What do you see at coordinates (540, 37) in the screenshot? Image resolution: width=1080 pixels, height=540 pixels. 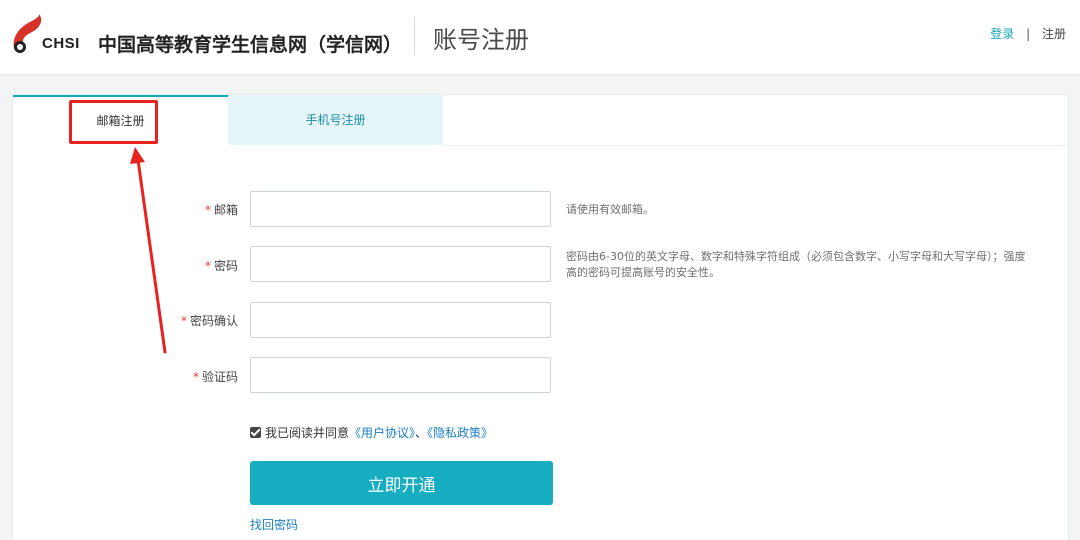 I see `site-header: CHSI 中国高等教育学生信息网（学信网） 账号注册 登录 | 注册` at bounding box center [540, 37].